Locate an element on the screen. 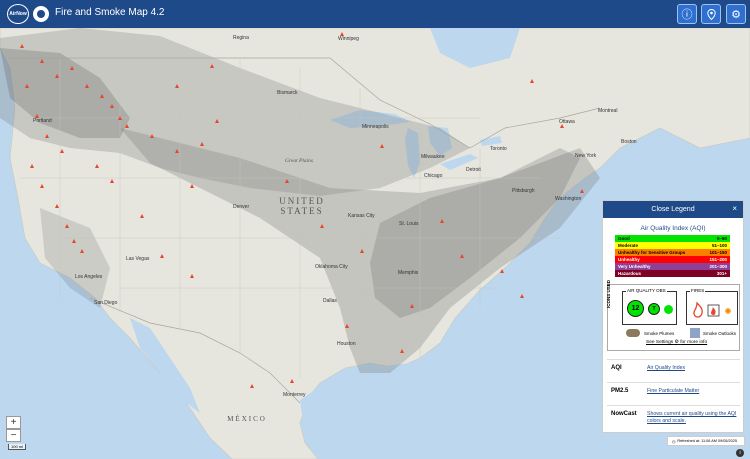 Image resolution: width=750 pixels, height=459 pixels. aqi-level-label: Very Unhealthy is located at coordinates (634, 266).